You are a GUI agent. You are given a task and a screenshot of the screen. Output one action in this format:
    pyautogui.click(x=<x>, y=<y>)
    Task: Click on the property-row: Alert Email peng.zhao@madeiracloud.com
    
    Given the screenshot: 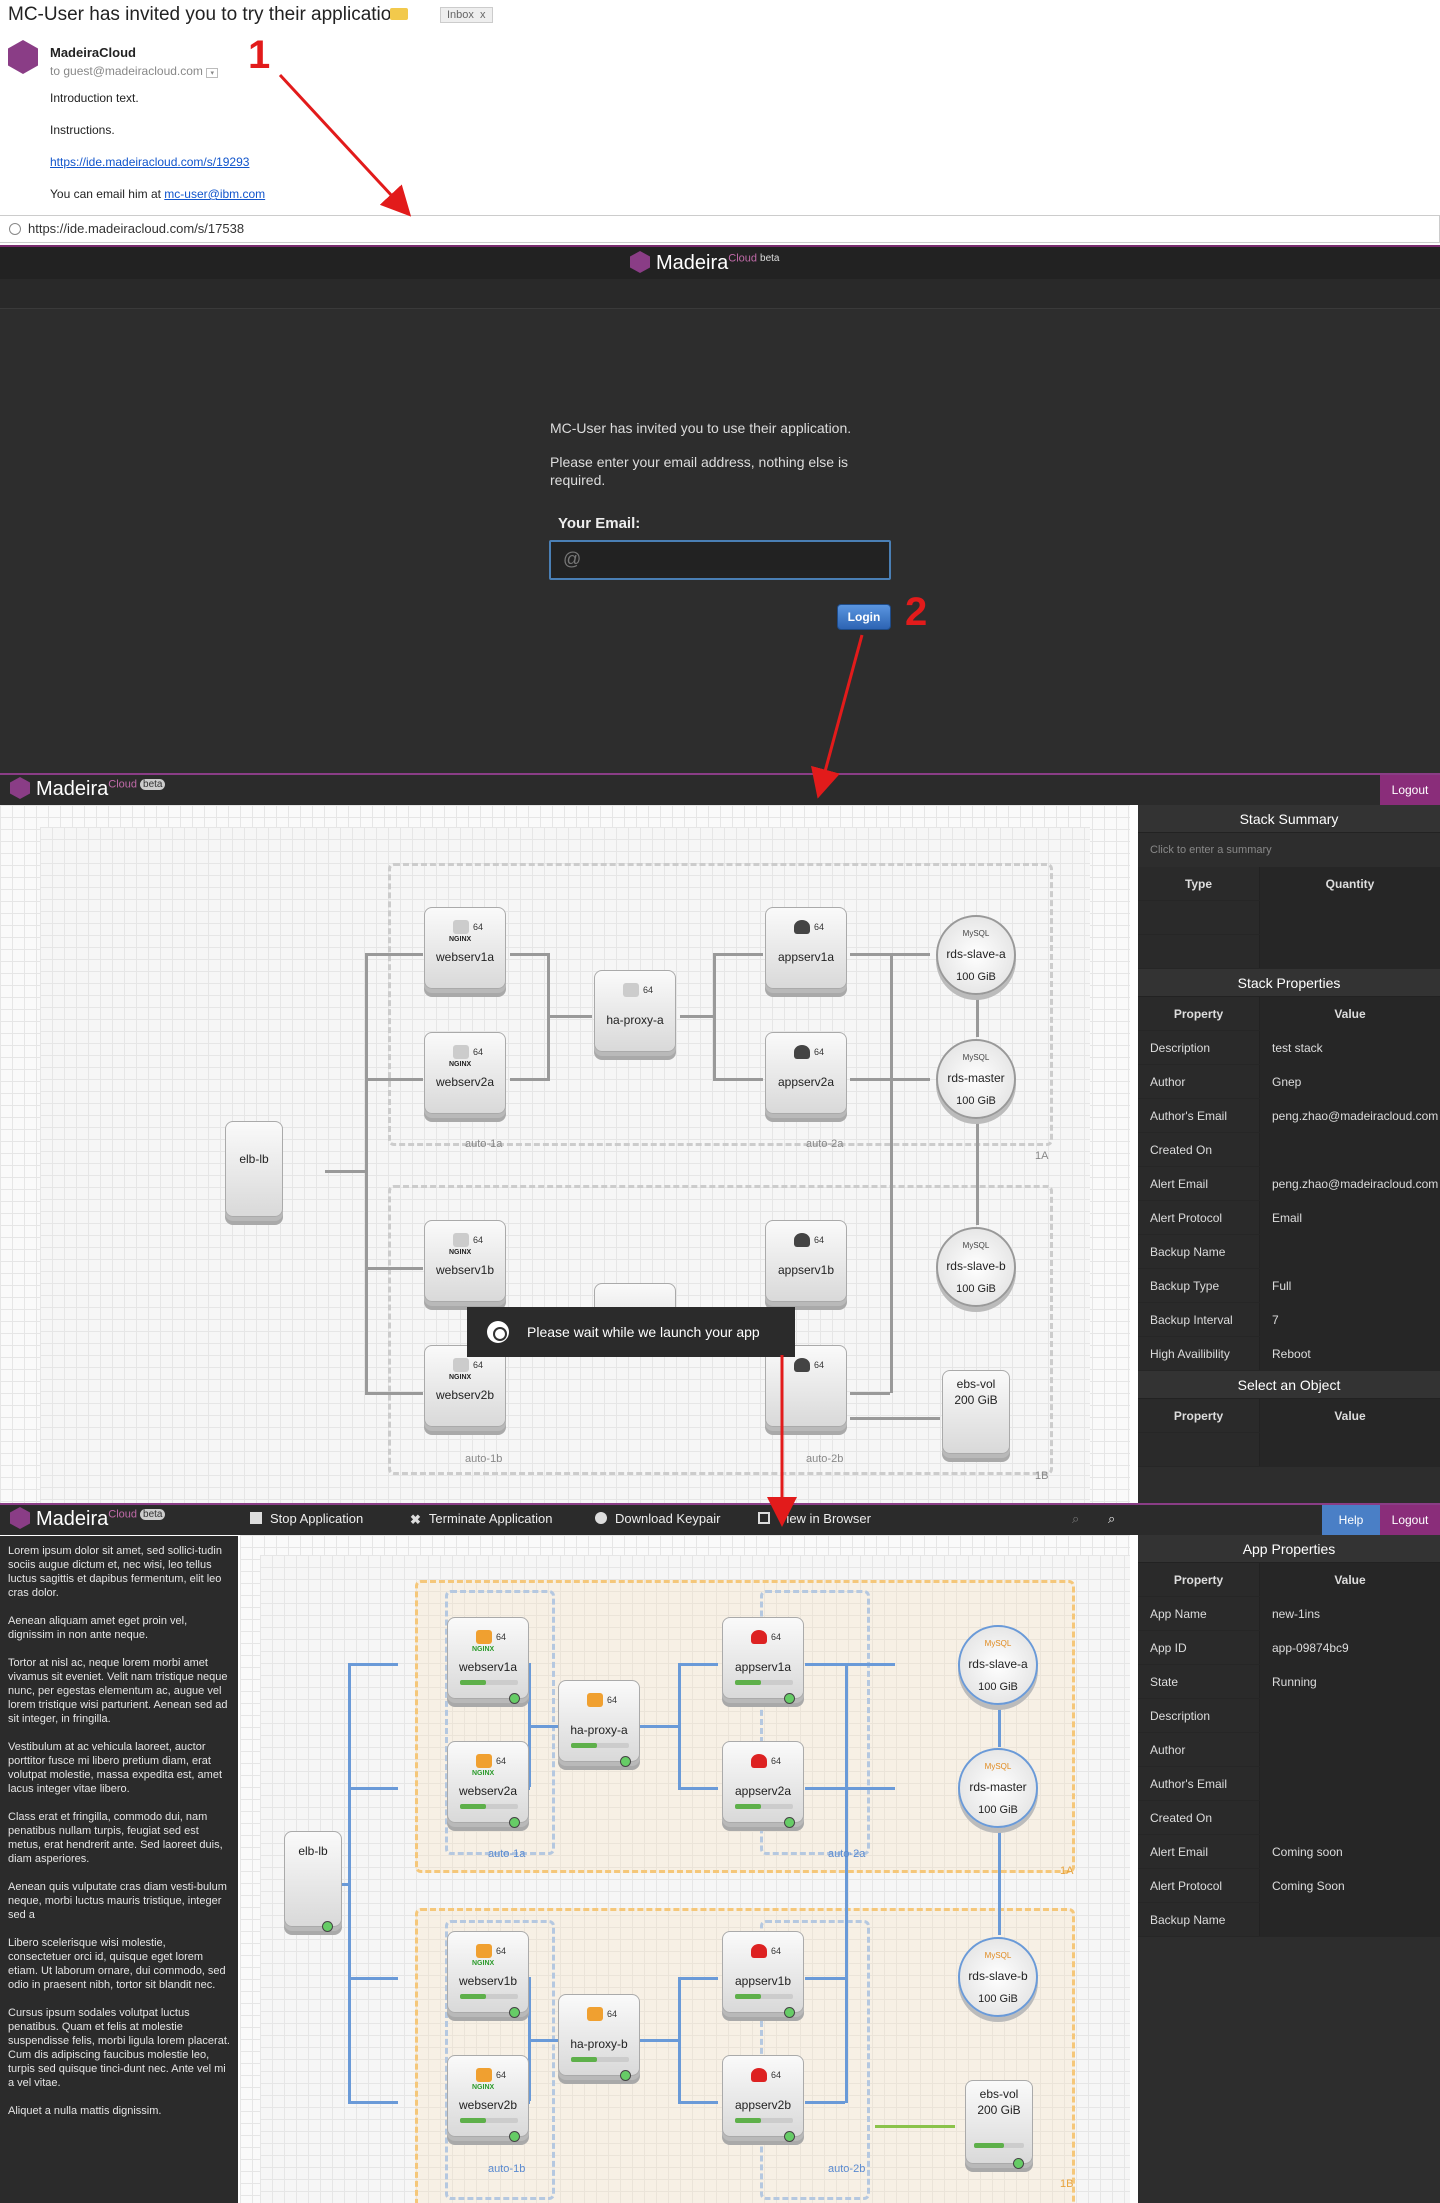 What is the action you would take?
    pyautogui.click(x=1289, y=1184)
    